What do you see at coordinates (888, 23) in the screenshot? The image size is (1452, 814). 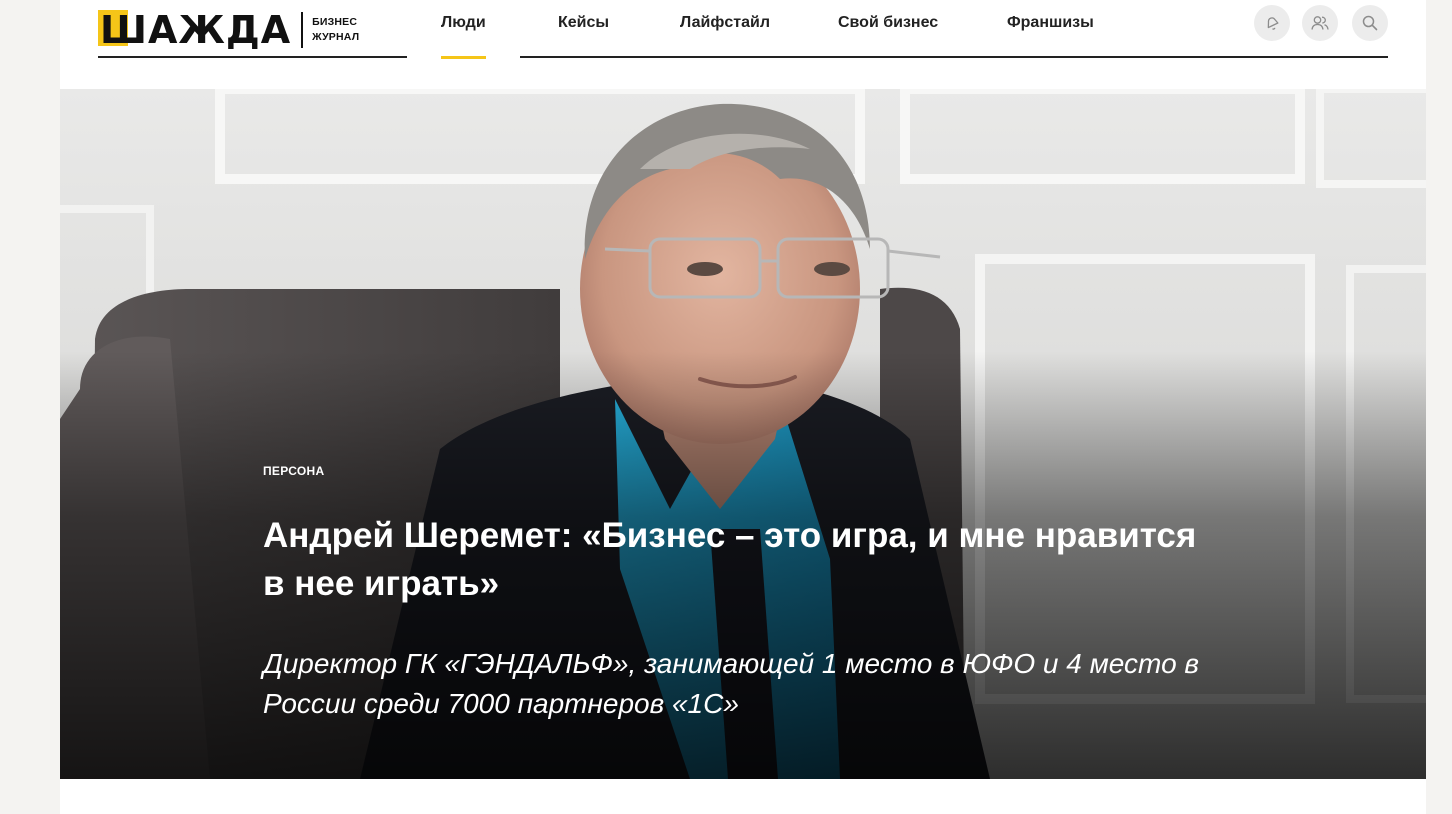 I see `nav-item-own-business: Свой бизнес` at bounding box center [888, 23].